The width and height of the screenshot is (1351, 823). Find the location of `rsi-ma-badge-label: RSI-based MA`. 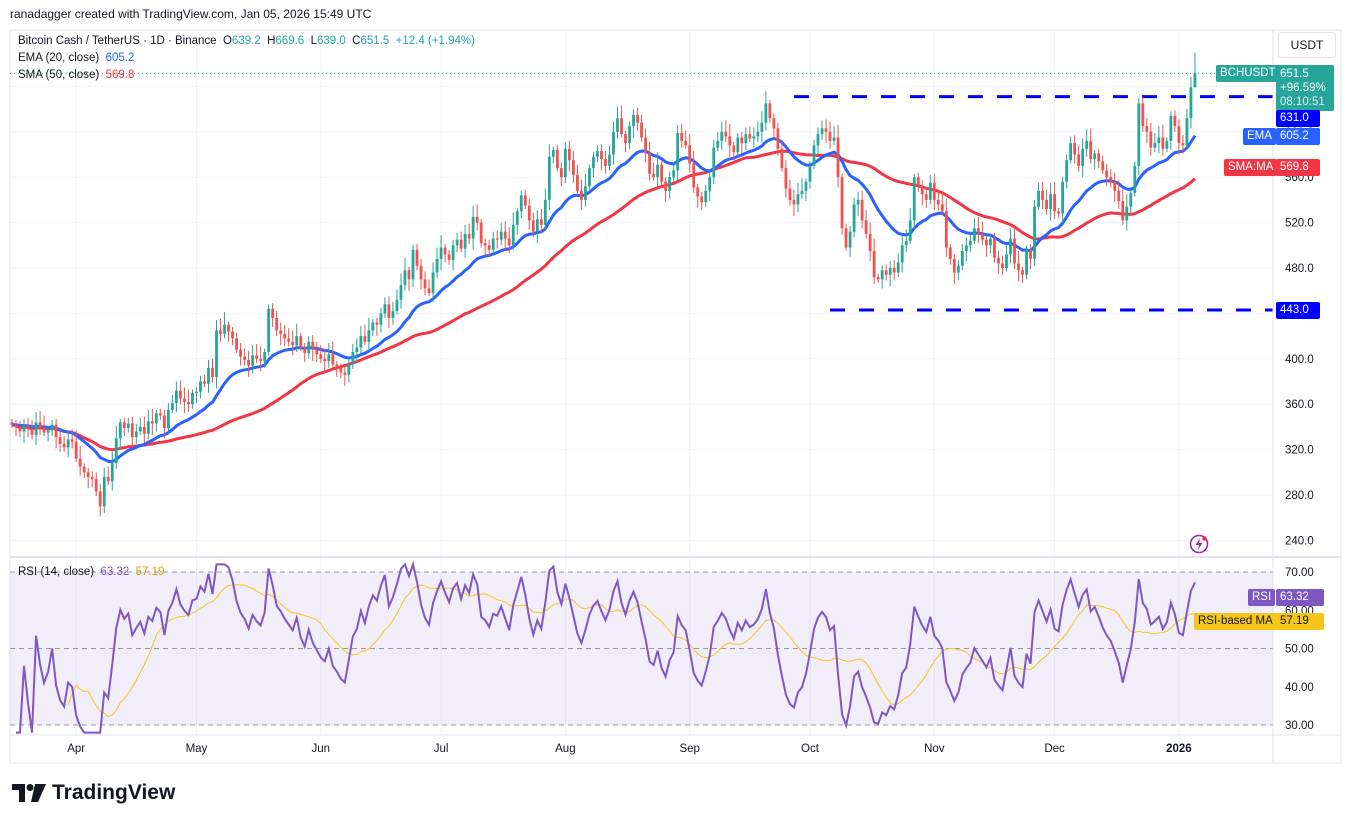

rsi-ma-badge-label: RSI-based MA is located at coordinates (1235, 621).